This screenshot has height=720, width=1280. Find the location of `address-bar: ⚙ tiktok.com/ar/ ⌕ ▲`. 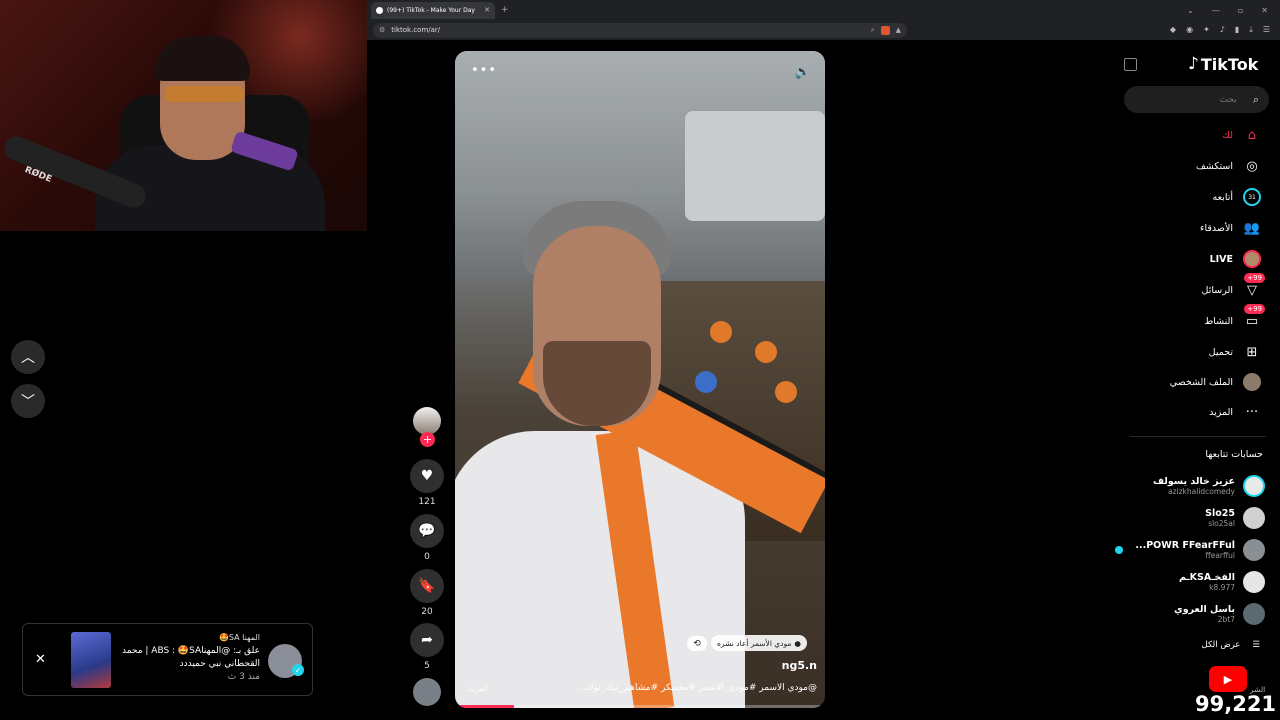

address-bar: ⚙ tiktok.com/ar/ ⌕ ▲ is located at coordinates (640, 30).